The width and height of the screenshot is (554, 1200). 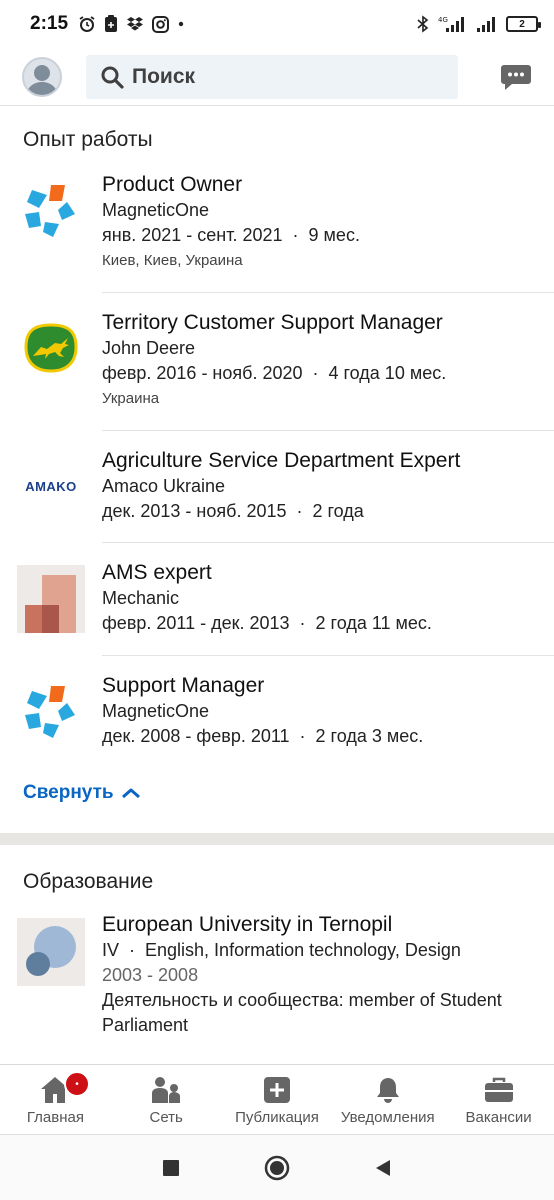 I want to click on nav-post: Публикация, so click(x=277, y=1099).